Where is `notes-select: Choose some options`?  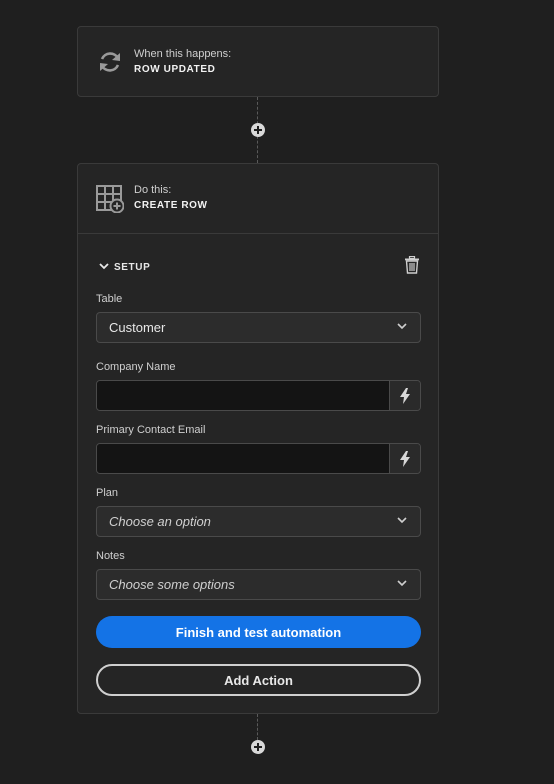 notes-select: Choose some options is located at coordinates (258, 584).